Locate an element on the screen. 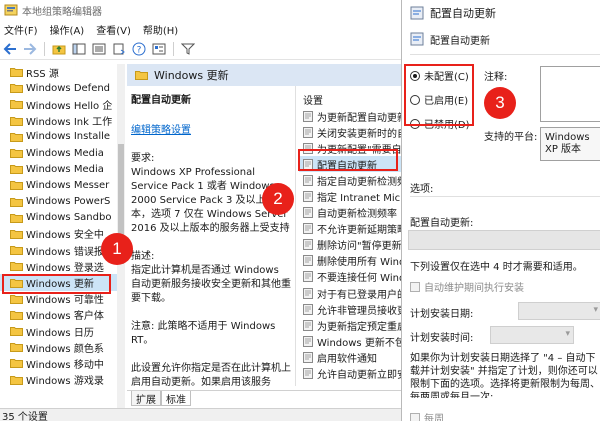 The image size is (600, 421). tree-item: Windows 登录选 is located at coordinates (59, 266).